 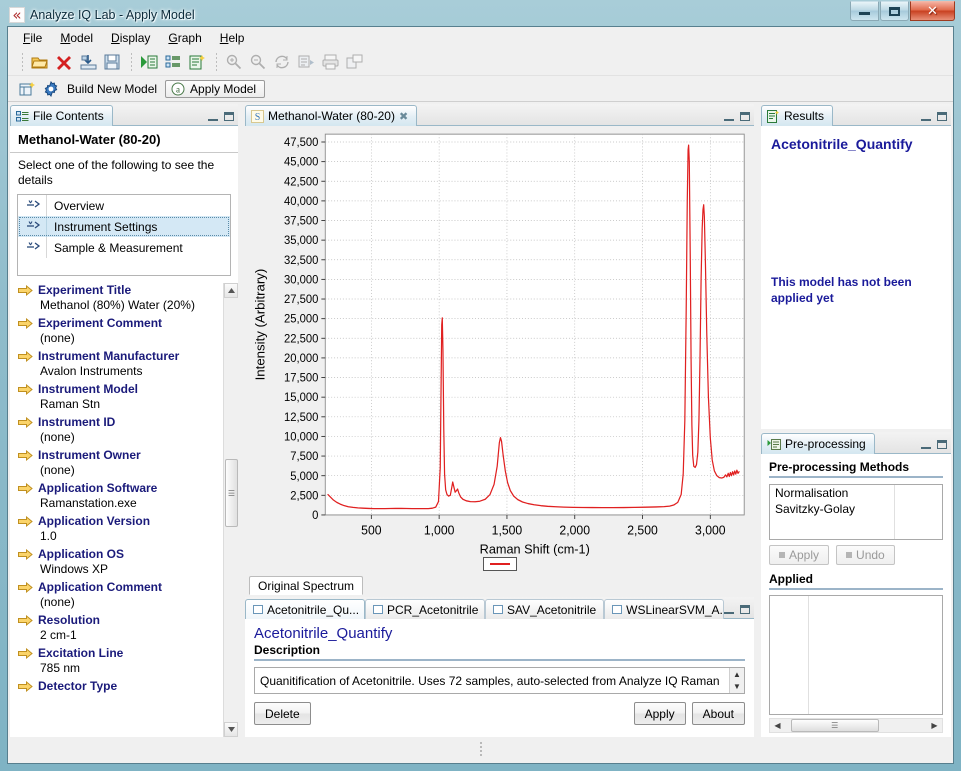 I want to click on svg-text: Intensity (Arbitrary), so click(x=260, y=325).